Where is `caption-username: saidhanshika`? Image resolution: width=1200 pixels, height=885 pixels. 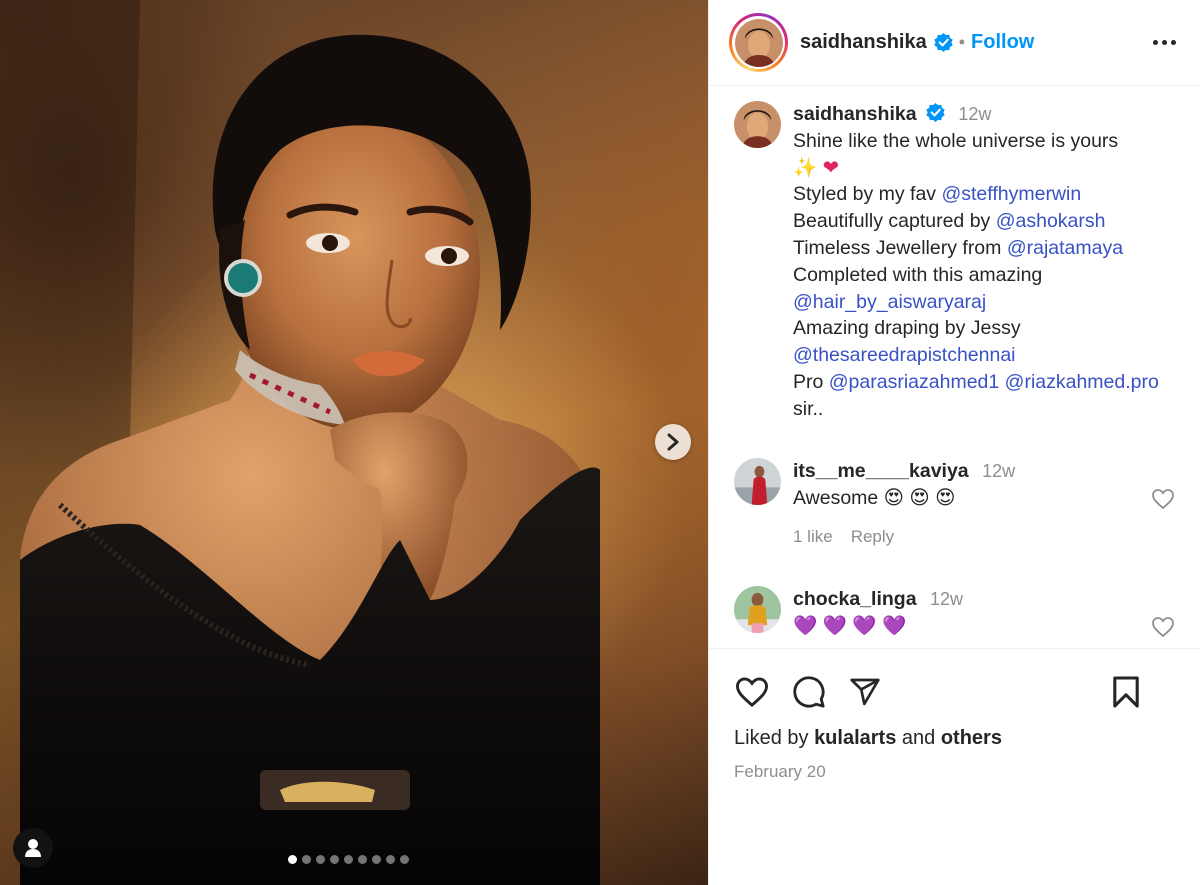 caption-username: saidhanshika is located at coordinates (855, 114).